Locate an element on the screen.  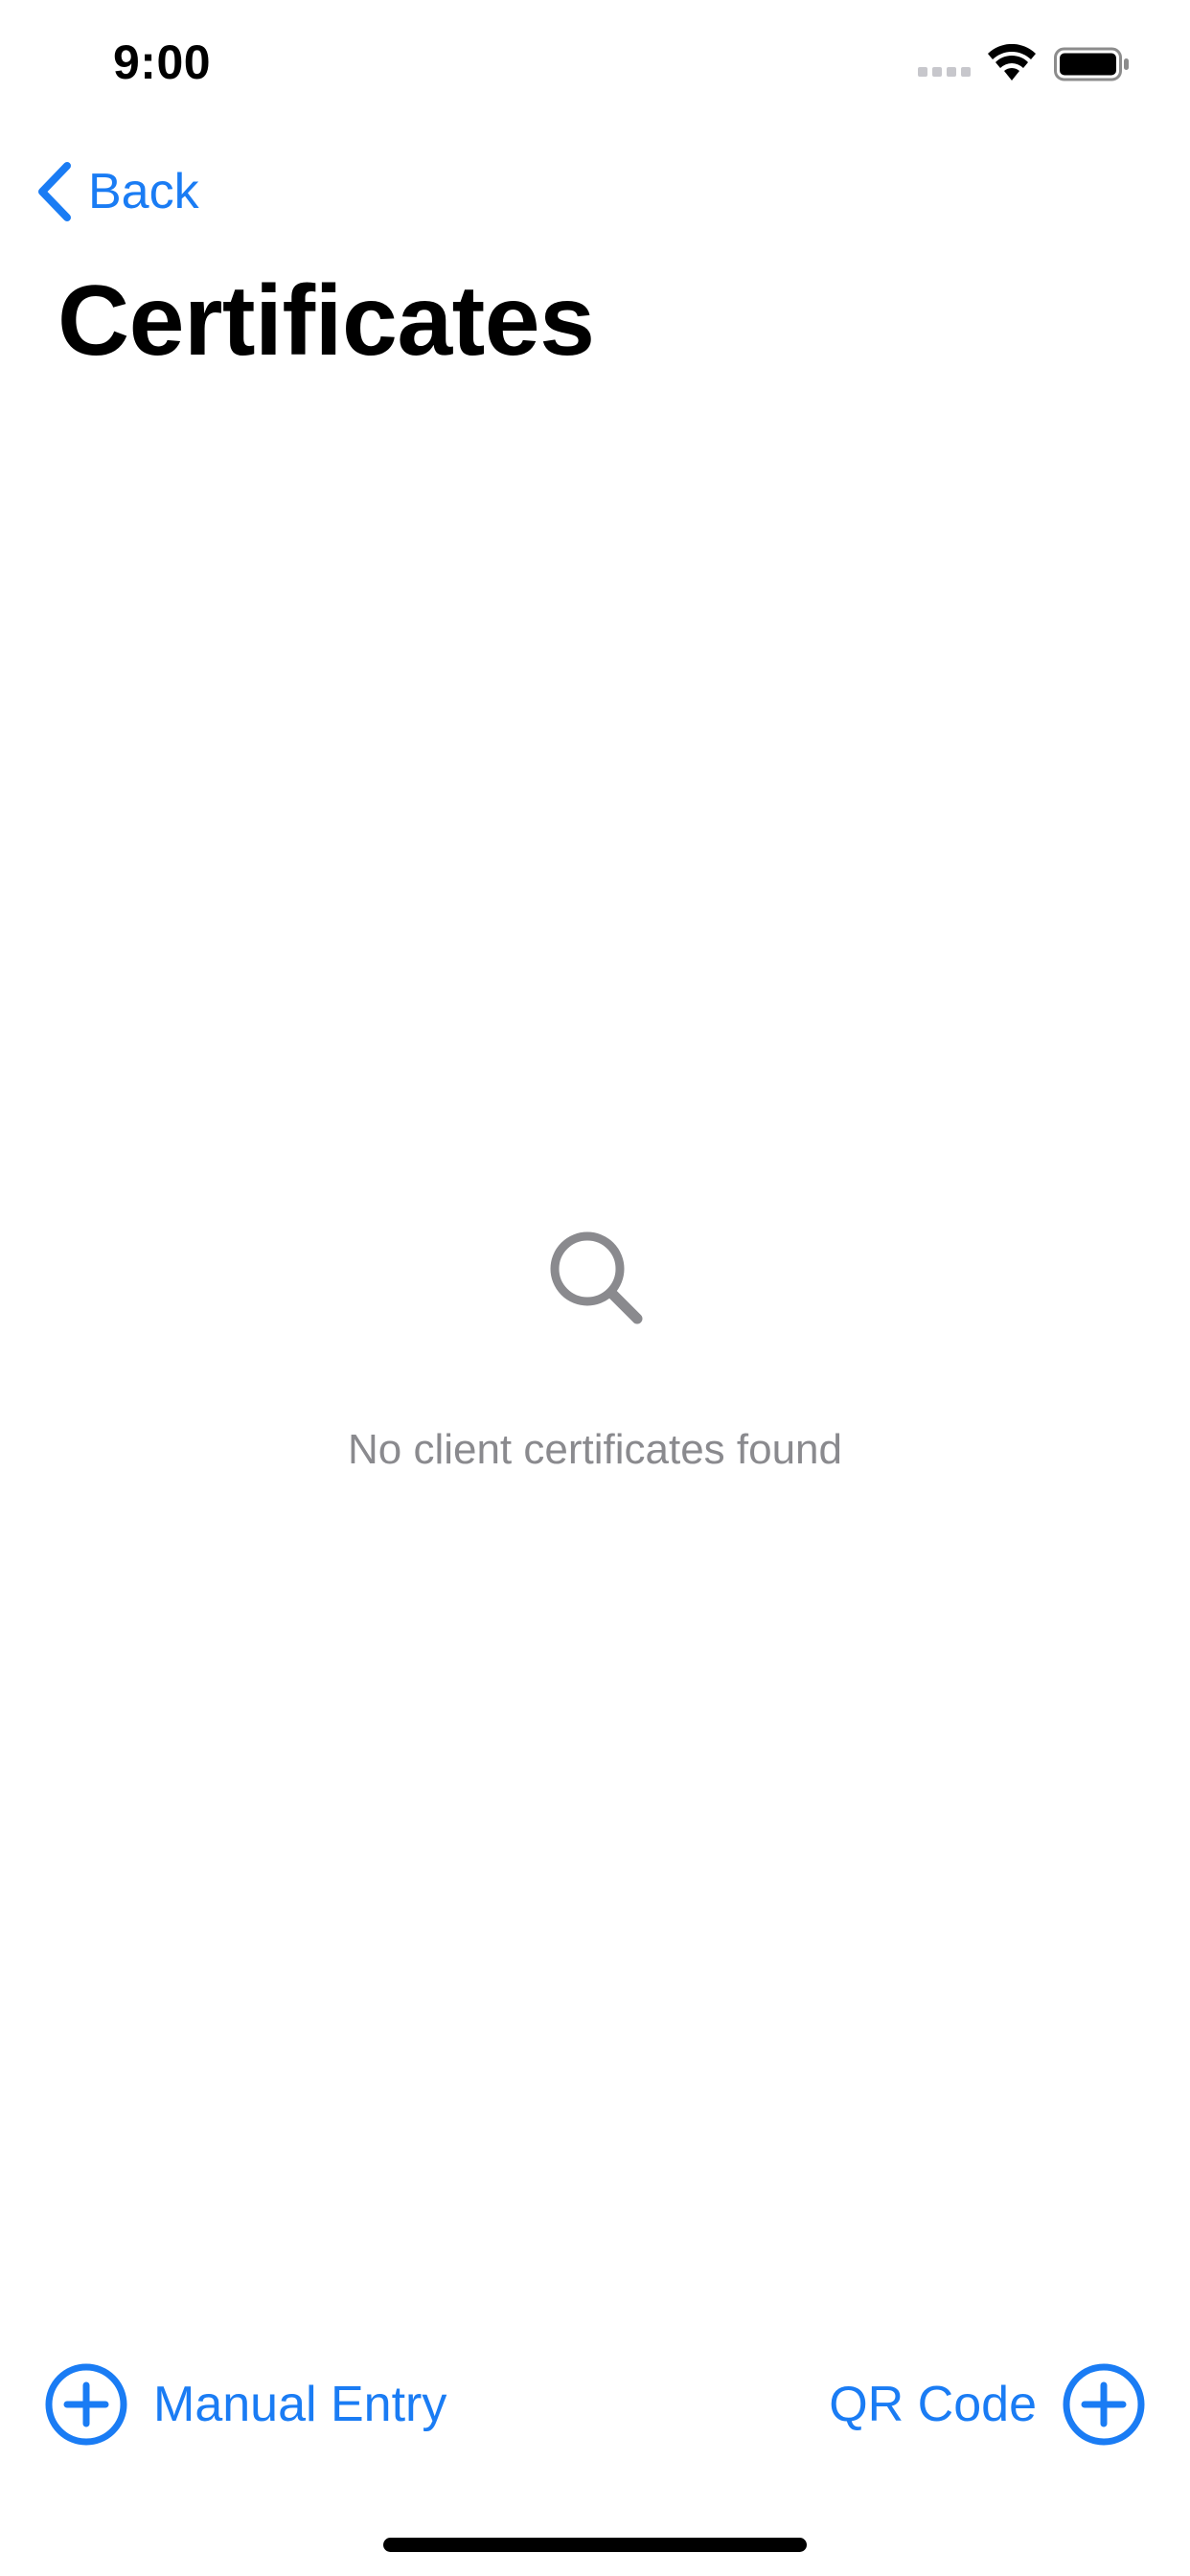
back-button: Back is located at coordinates (116, 191).